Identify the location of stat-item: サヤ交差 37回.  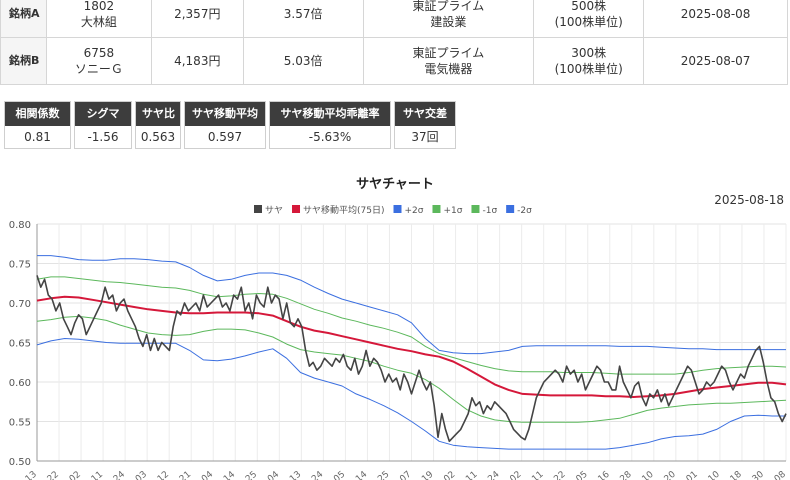
(425, 125).